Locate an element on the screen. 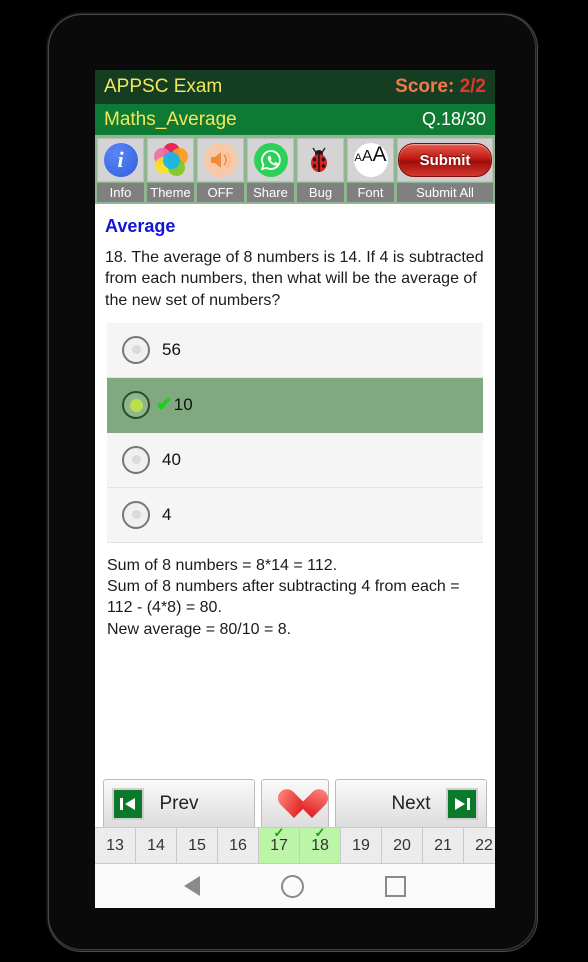 The width and height of the screenshot is (588, 962). subject-bar: Maths_Average Q.18/30 is located at coordinates (295, 119).